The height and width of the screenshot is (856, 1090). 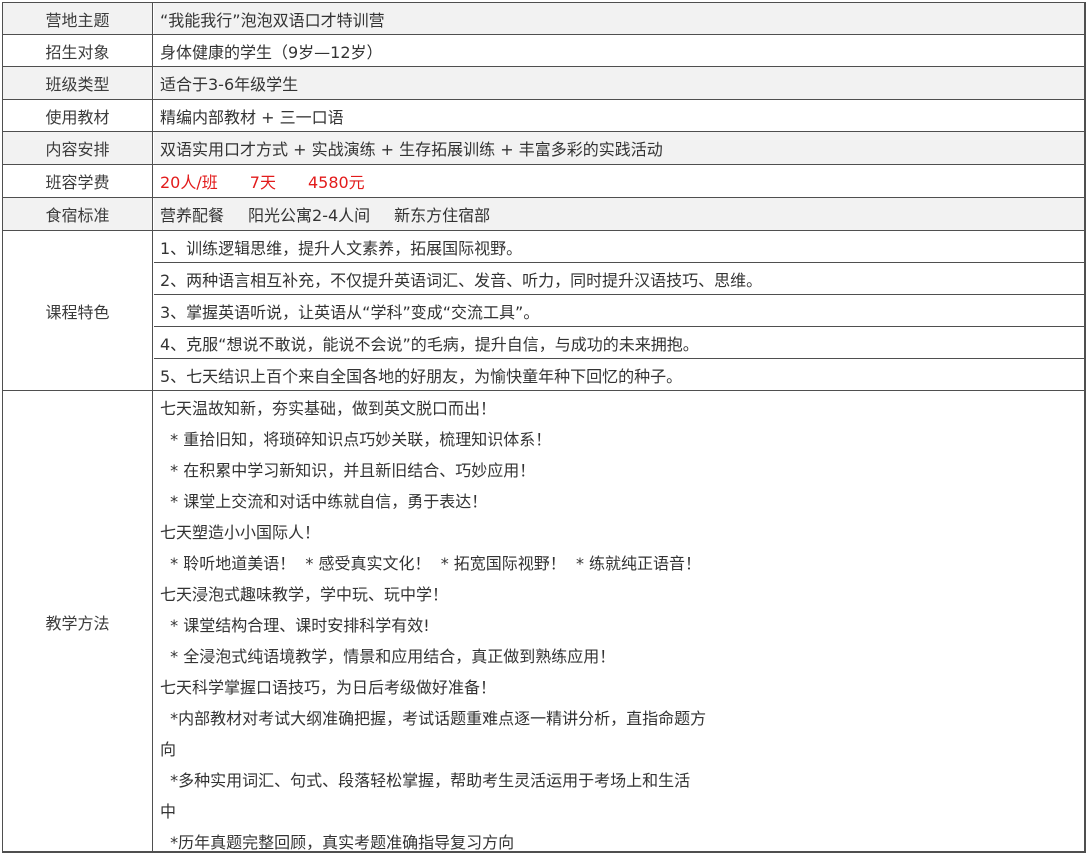 What do you see at coordinates (271, 52) in the screenshot?
I see `row-value: 身体健康的学生（9岁—12岁）` at bounding box center [271, 52].